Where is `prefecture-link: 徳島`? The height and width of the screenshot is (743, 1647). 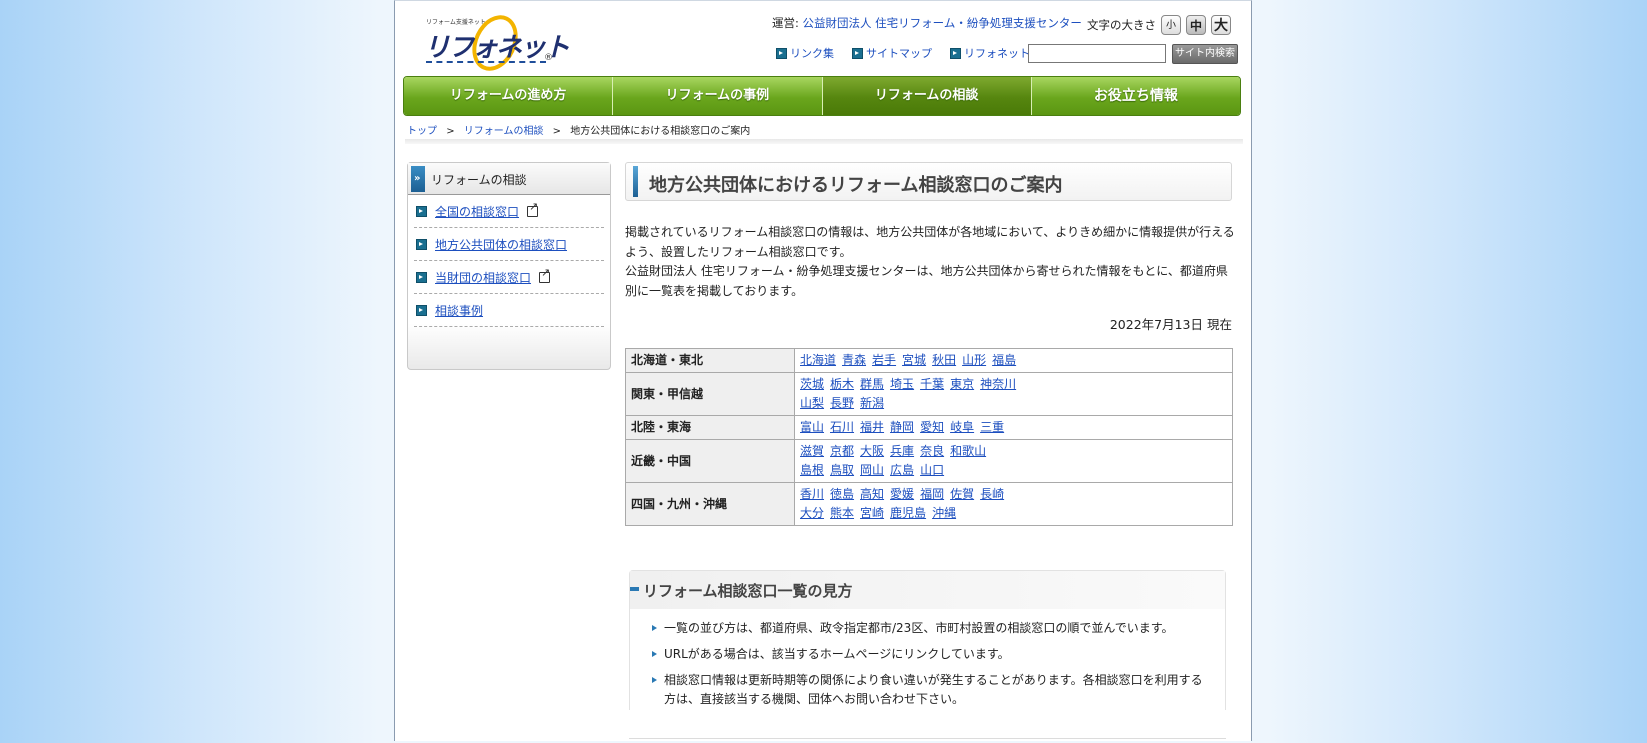
prefecture-link: 徳島 is located at coordinates (842, 494).